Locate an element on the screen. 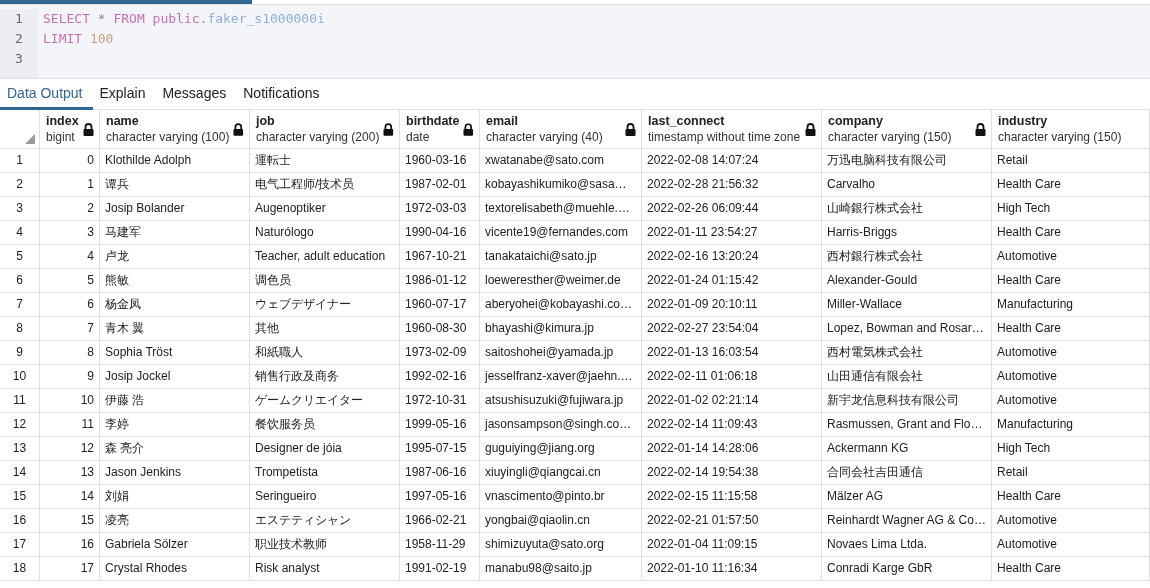 This screenshot has height=588, width=1150. table-cell: ゲームクリエイター is located at coordinates (325, 401).